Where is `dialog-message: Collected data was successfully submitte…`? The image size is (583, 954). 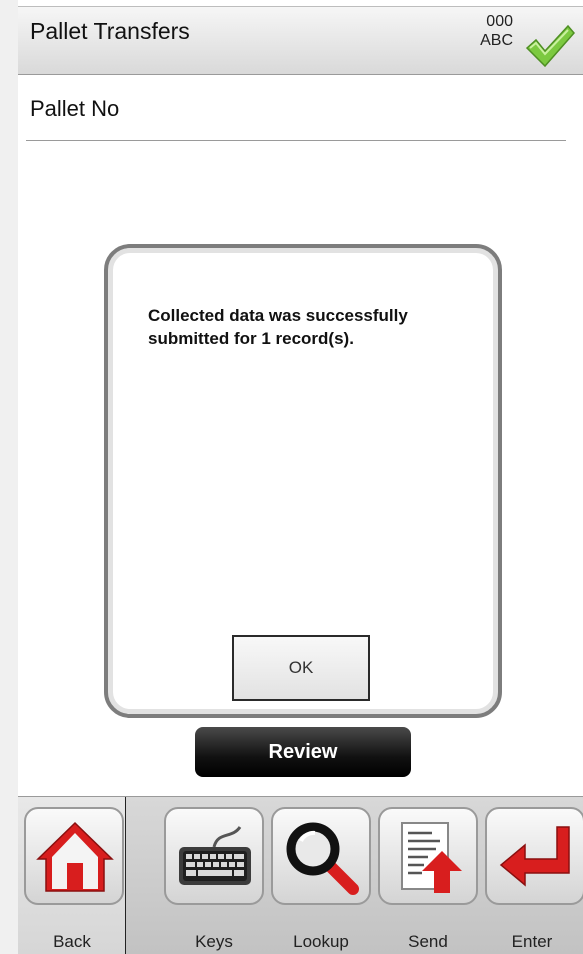 dialog-message: Collected data was successfully submitte… is located at coordinates (278, 327).